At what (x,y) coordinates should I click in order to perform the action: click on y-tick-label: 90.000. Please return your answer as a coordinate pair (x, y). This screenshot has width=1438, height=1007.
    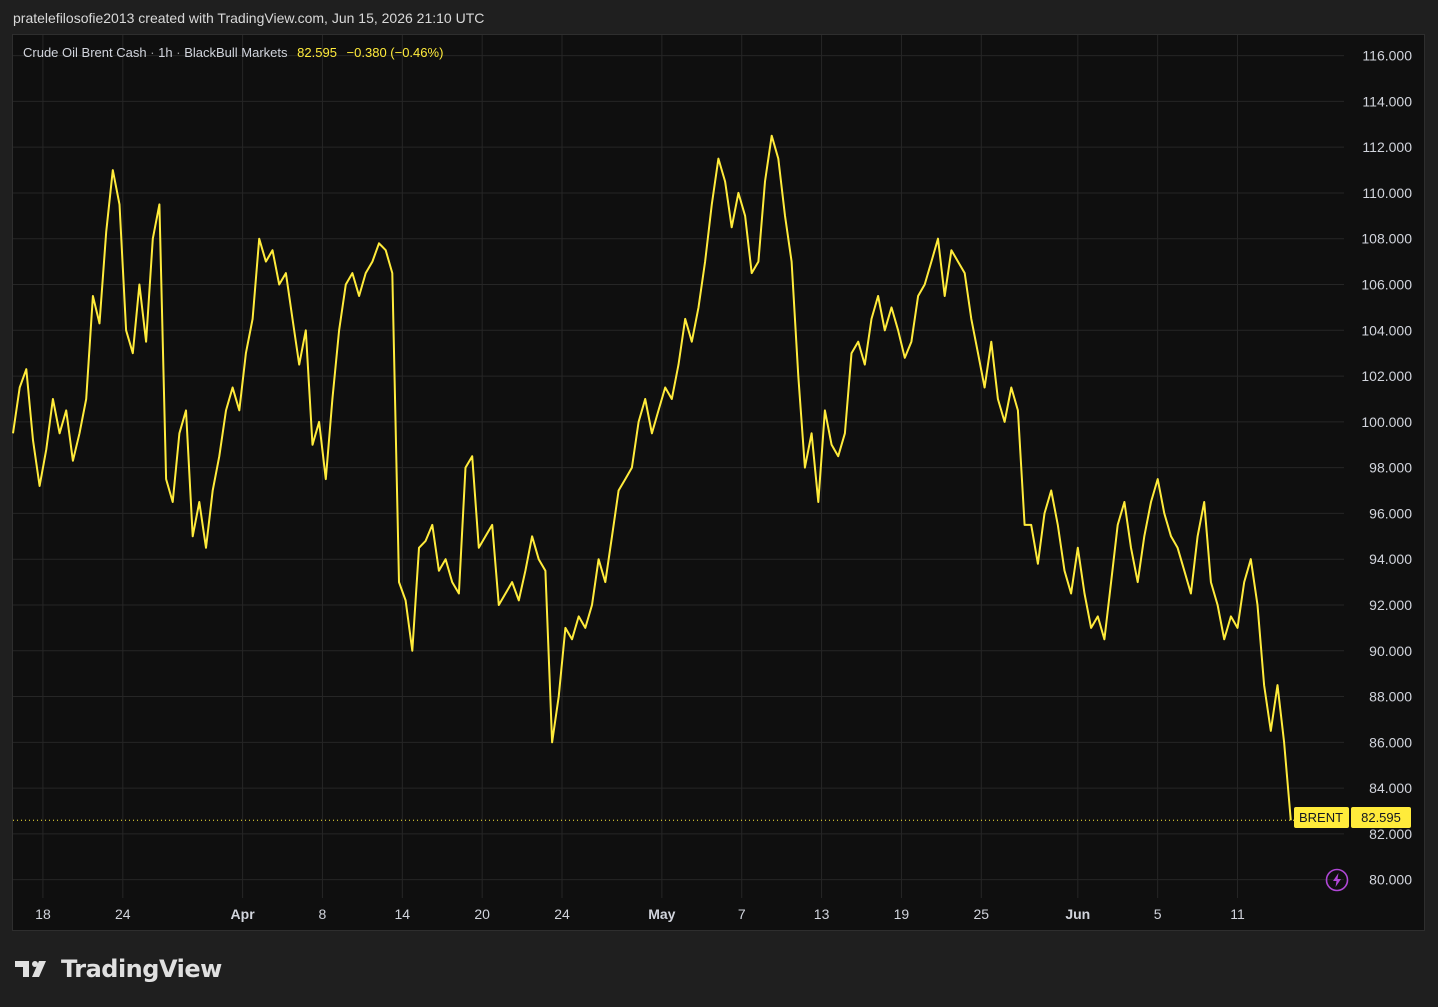
    Looking at the image, I should click on (1390, 651).